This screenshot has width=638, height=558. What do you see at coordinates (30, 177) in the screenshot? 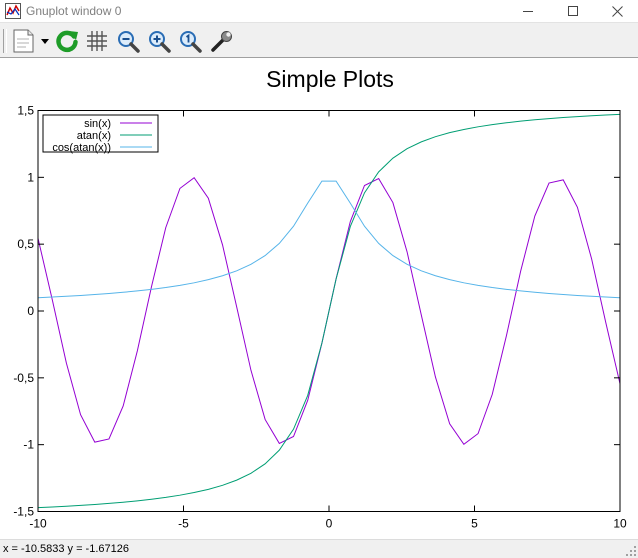
I see `y-tick-label: 1` at bounding box center [30, 177].